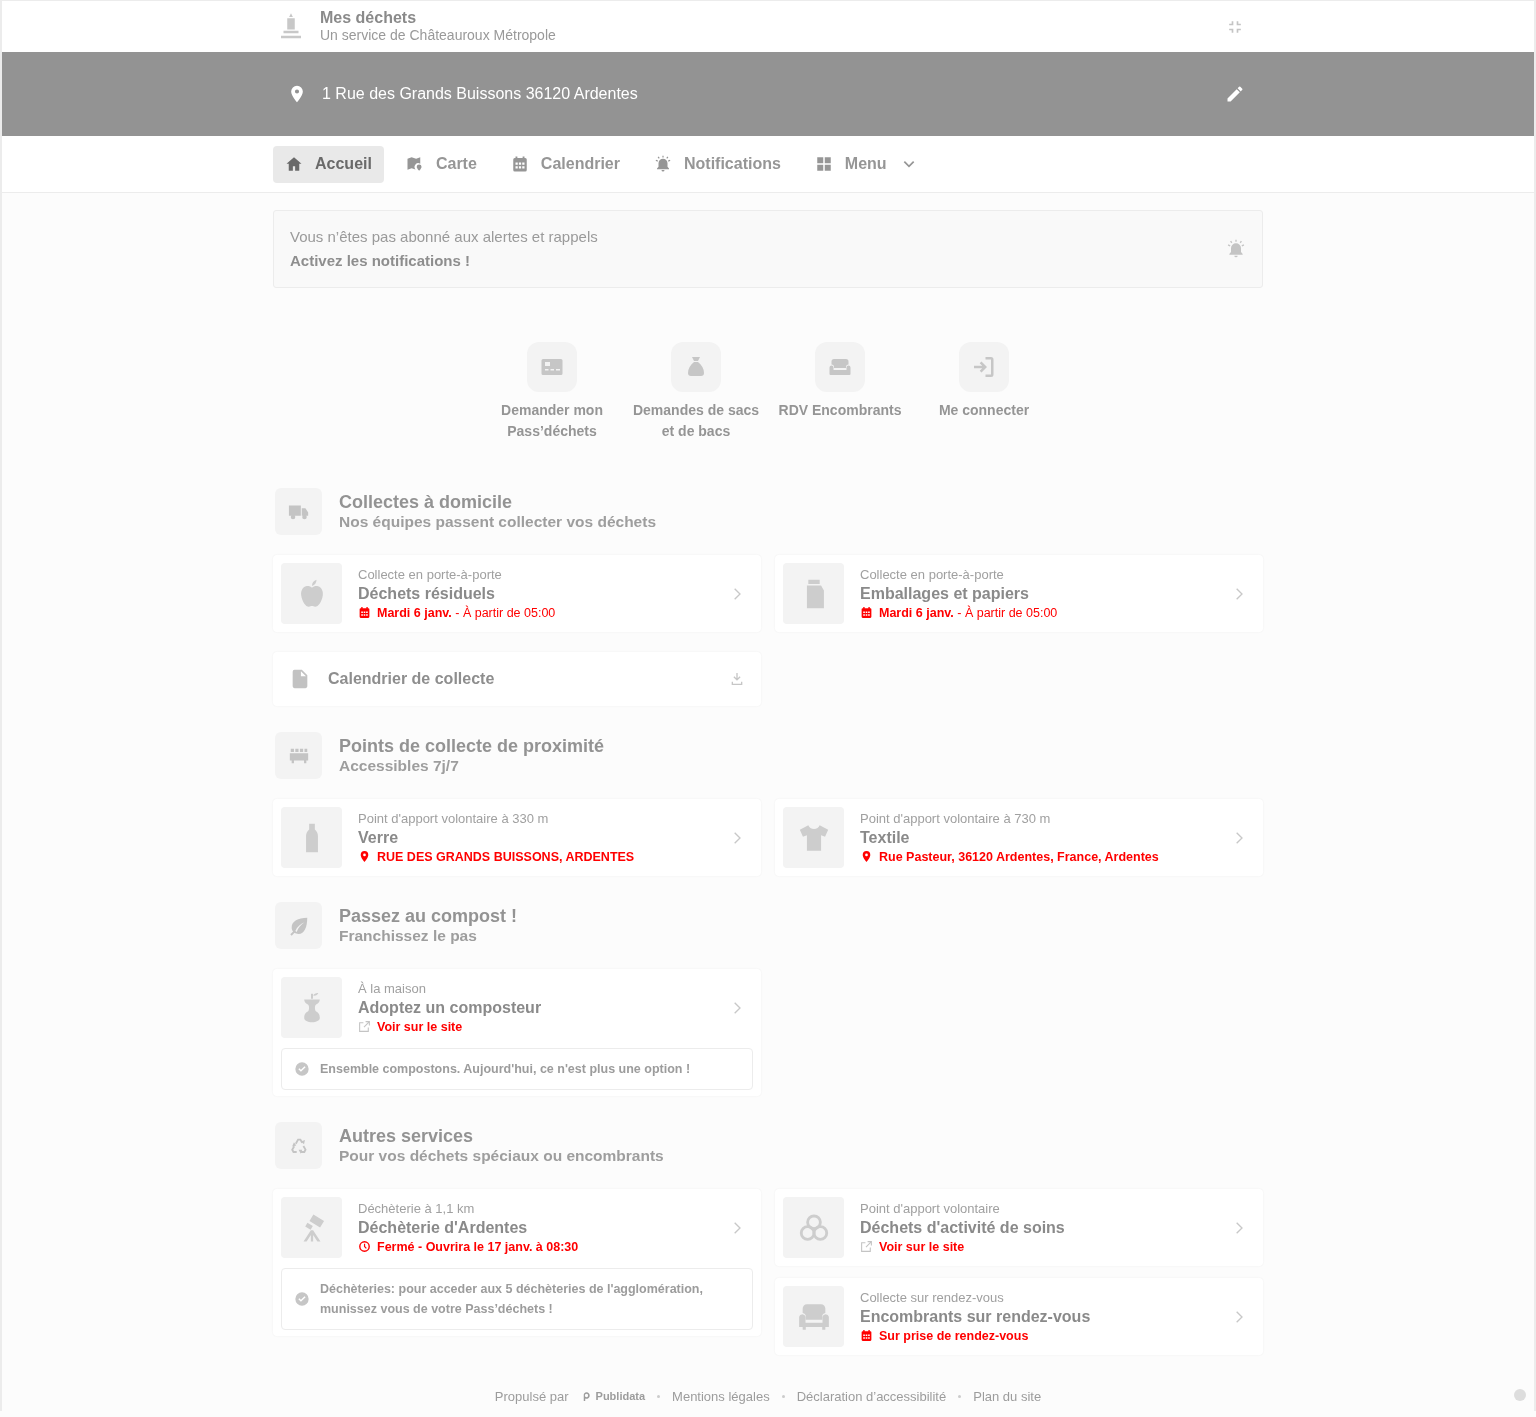  Describe the element at coordinates (311, 1007) in the screenshot. I see `apple-core-icon` at that location.